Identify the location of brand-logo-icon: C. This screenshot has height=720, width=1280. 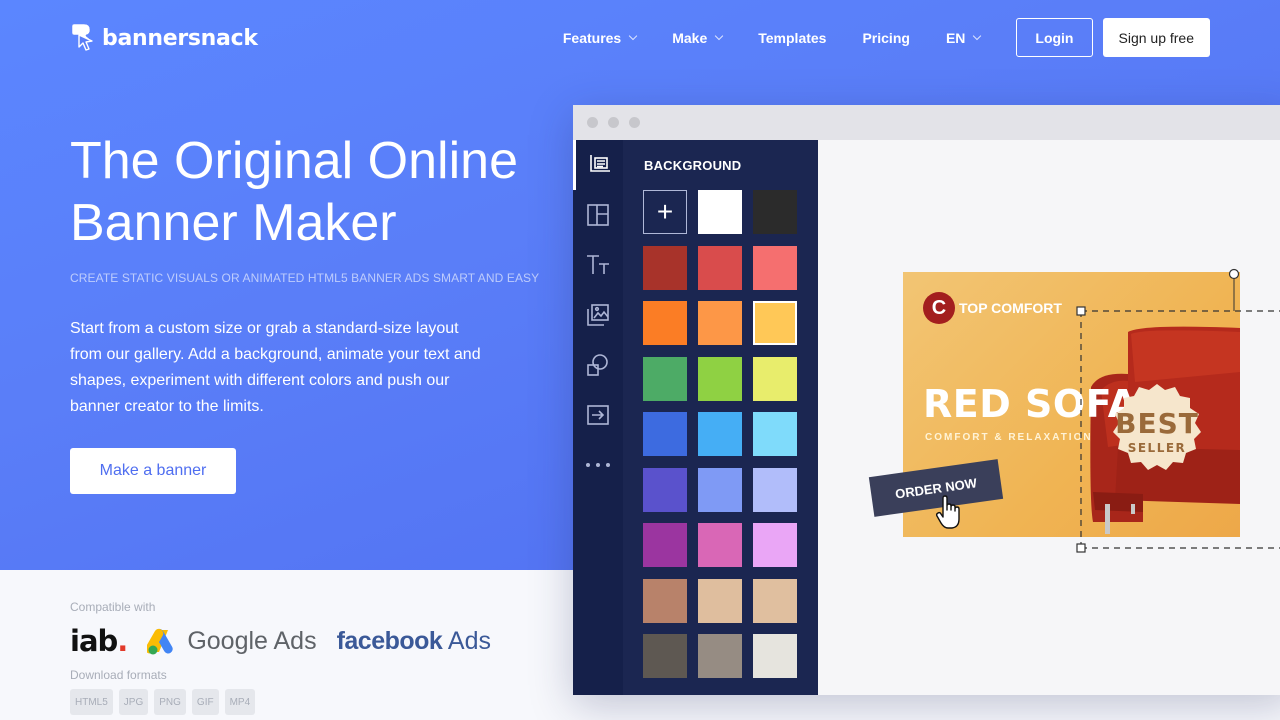
(939, 308).